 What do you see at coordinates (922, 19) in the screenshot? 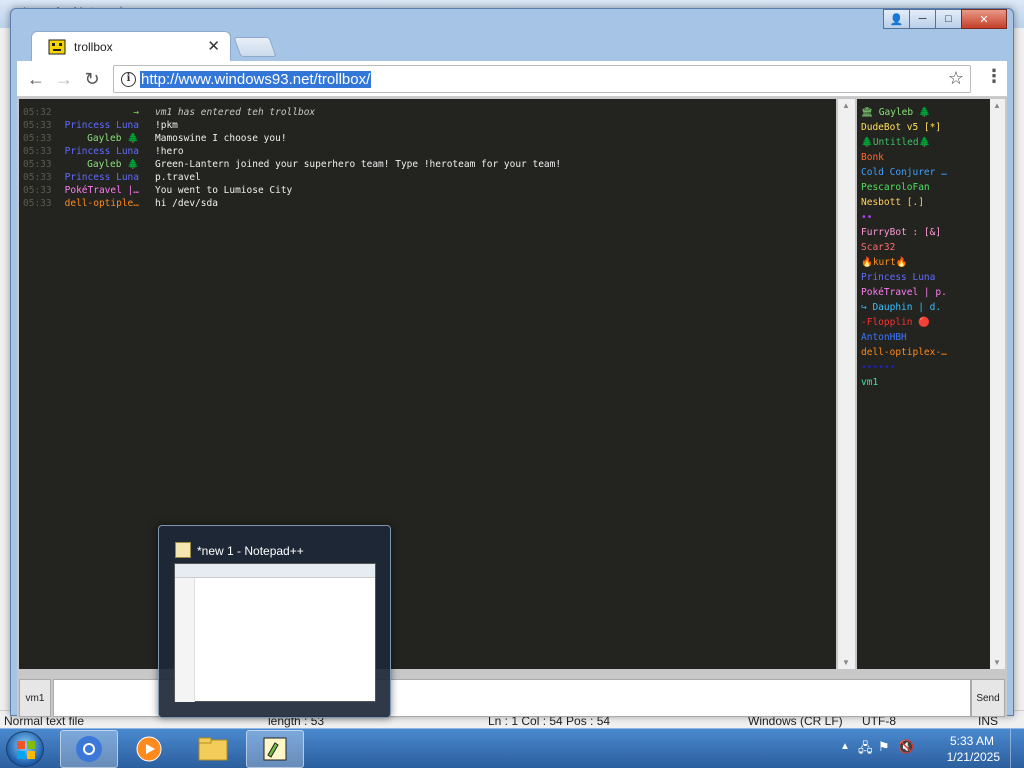
I see `minimize-button: ─` at bounding box center [922, 19].